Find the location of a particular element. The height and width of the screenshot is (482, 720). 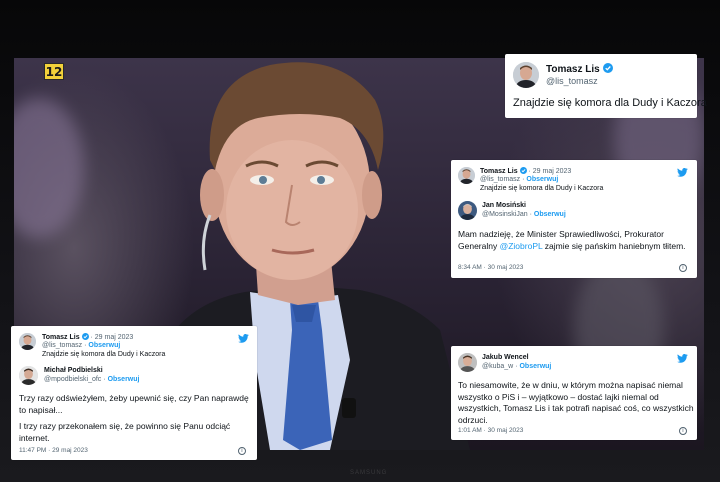

tv-brand-label: SAMSUNG is located at coordinates (369, 473).